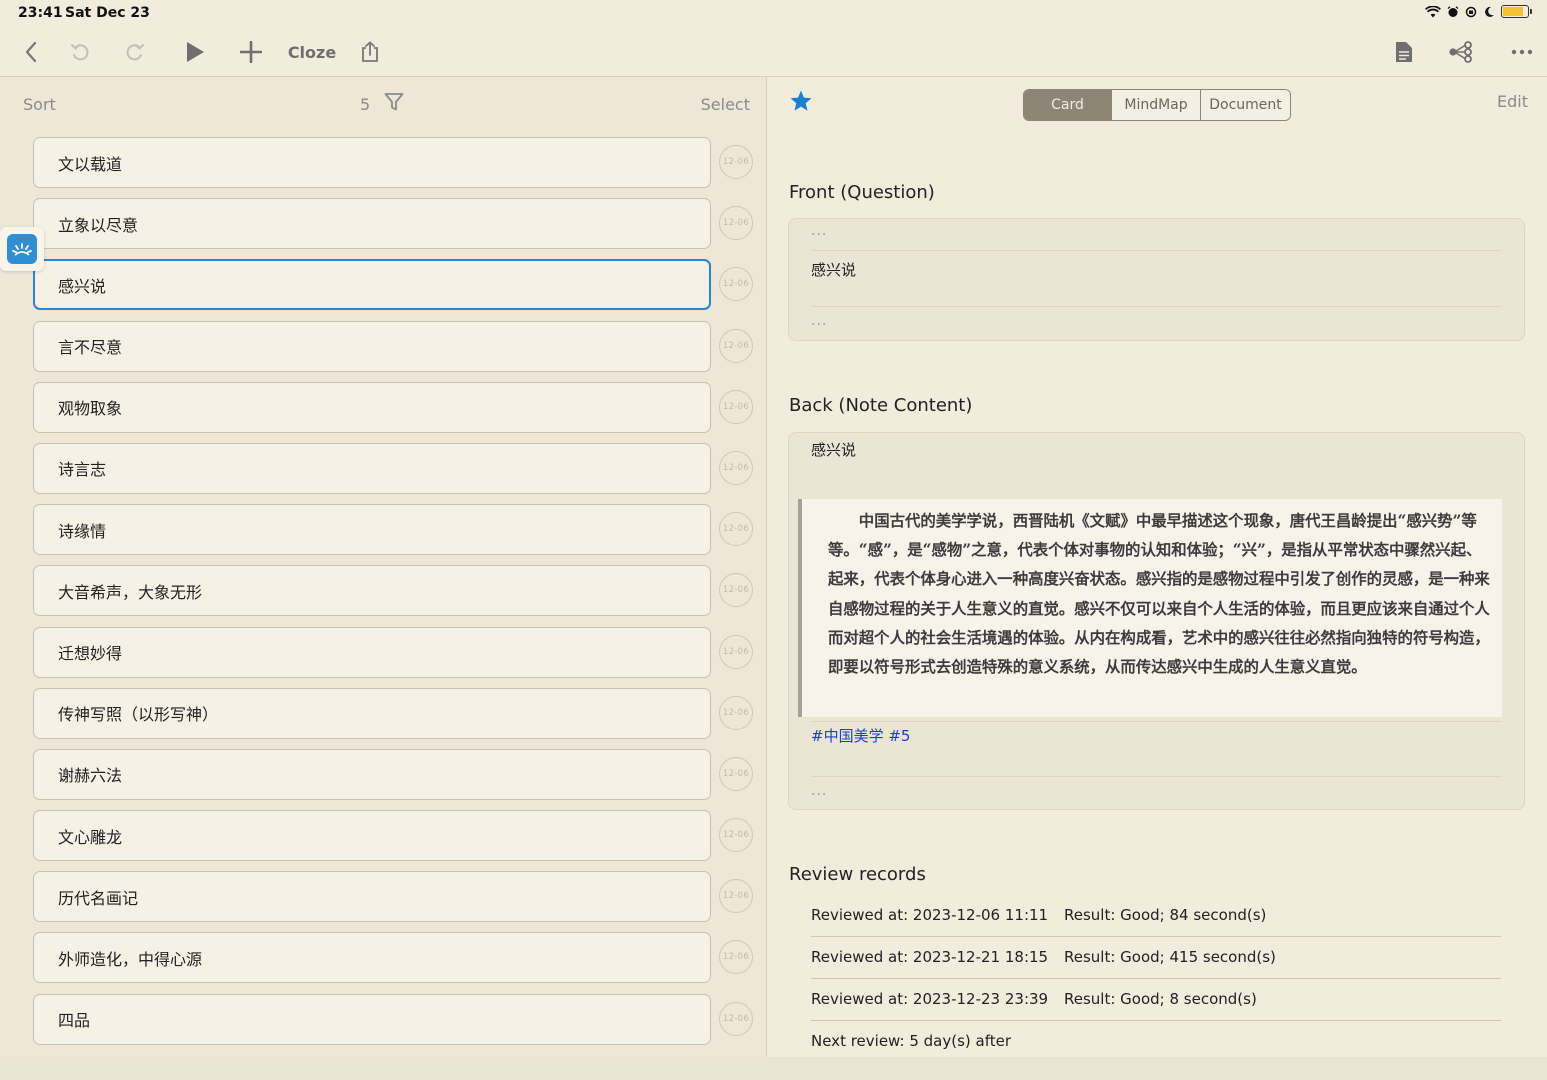 The image size is (1547, 1080). I want to click on play-icon, so click(195, 52).